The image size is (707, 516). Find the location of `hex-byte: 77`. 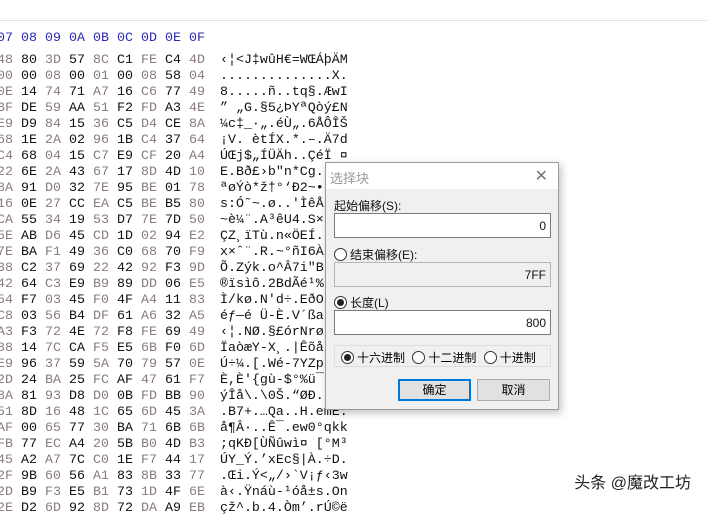

hex-byte: 77 is located at coordinates (199, 476).